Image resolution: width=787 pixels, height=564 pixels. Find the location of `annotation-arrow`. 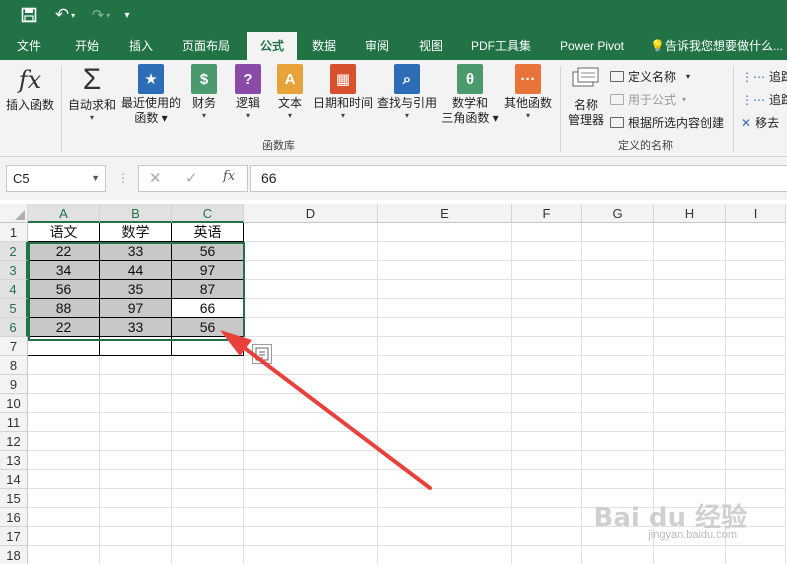

annotation-arrow is located at coordinates (326, 410).